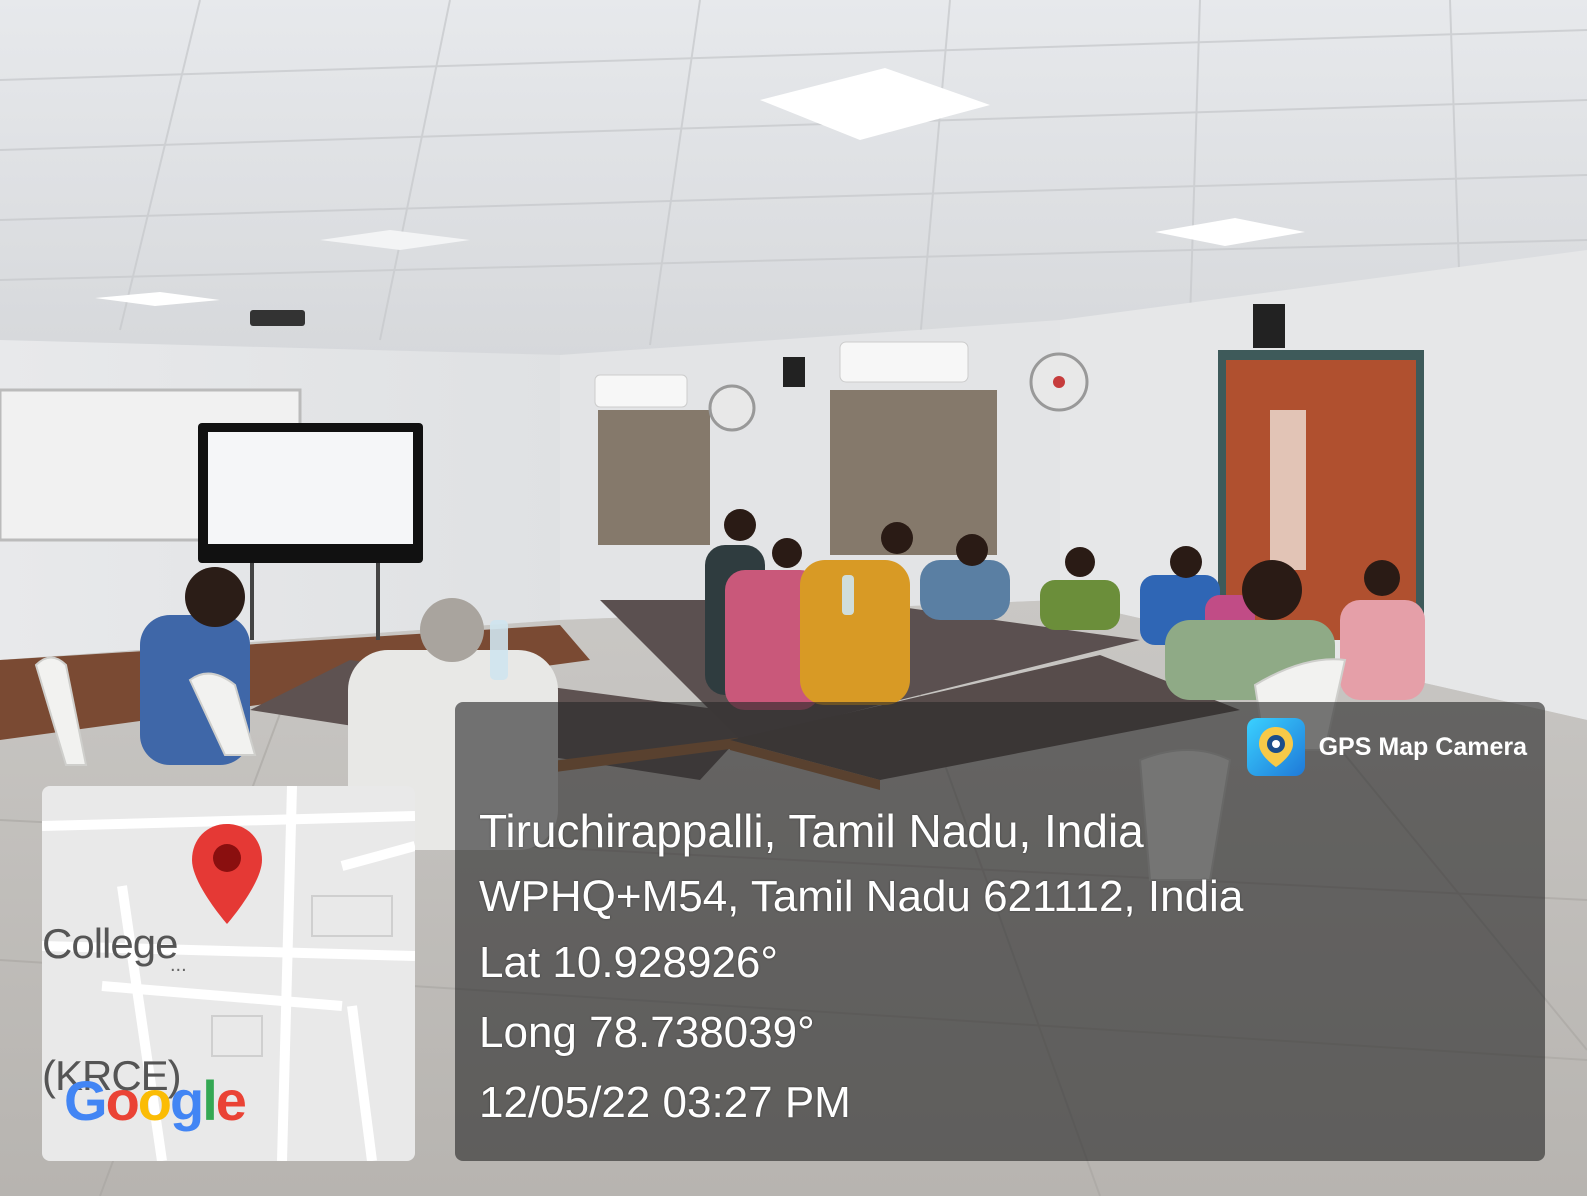 The width and height of the screenshot is (1587, 1196). What do you see at coordinates (811, 831) in the screenshot?
I see `city-line: Tiruchirappalli, Tamil Nadu, India` at bounding box center [811, 831].